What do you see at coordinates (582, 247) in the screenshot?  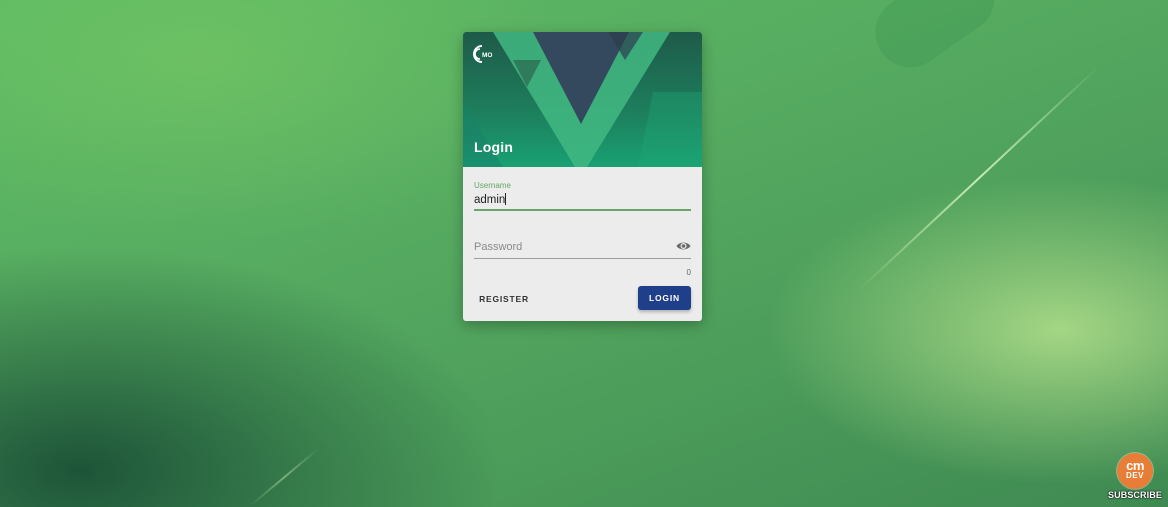 I see `password-input: Password` at bounding box center [582, 247].